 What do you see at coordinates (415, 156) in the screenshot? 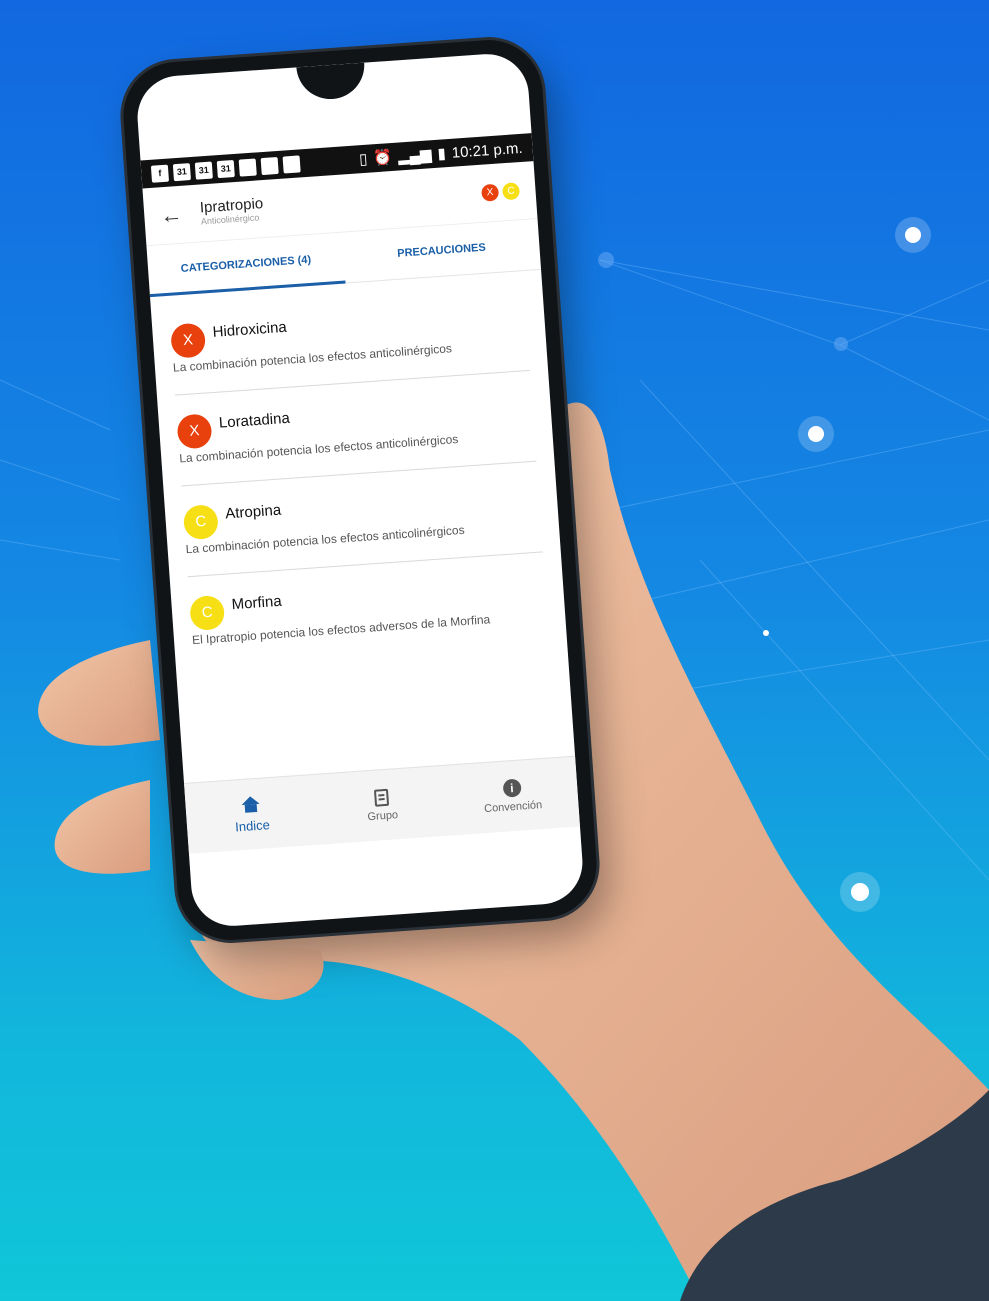
I see `signal-icon: ▂▄▆` at bounding box center [415, 156].